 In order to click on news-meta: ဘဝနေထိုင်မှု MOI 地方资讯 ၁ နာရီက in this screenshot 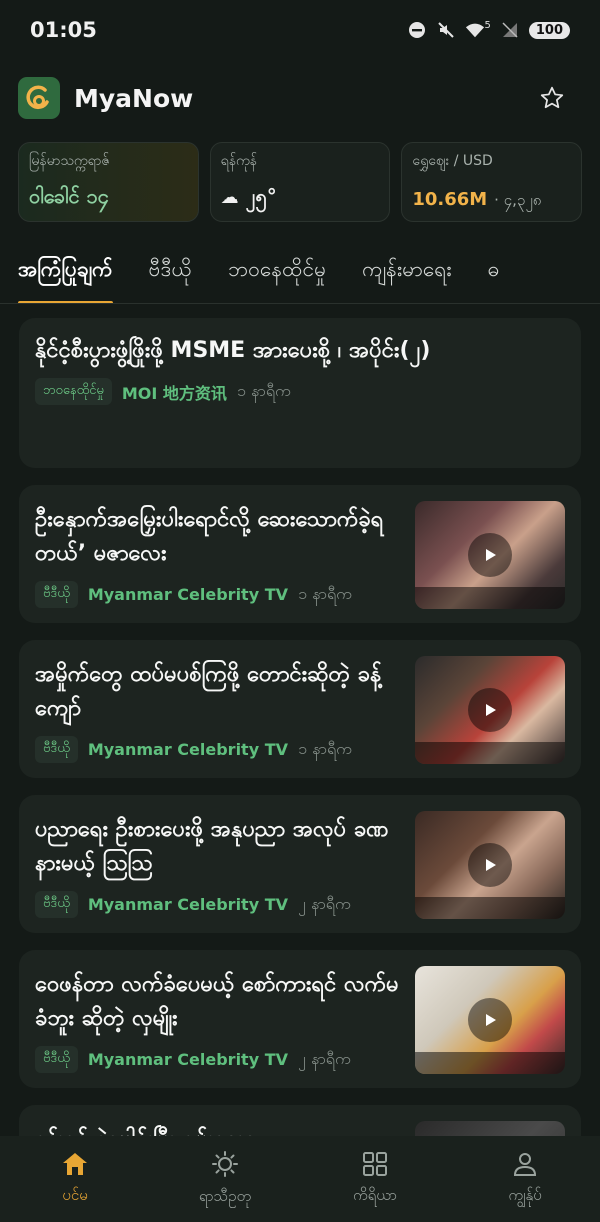, I will do `click(300, 391)`.